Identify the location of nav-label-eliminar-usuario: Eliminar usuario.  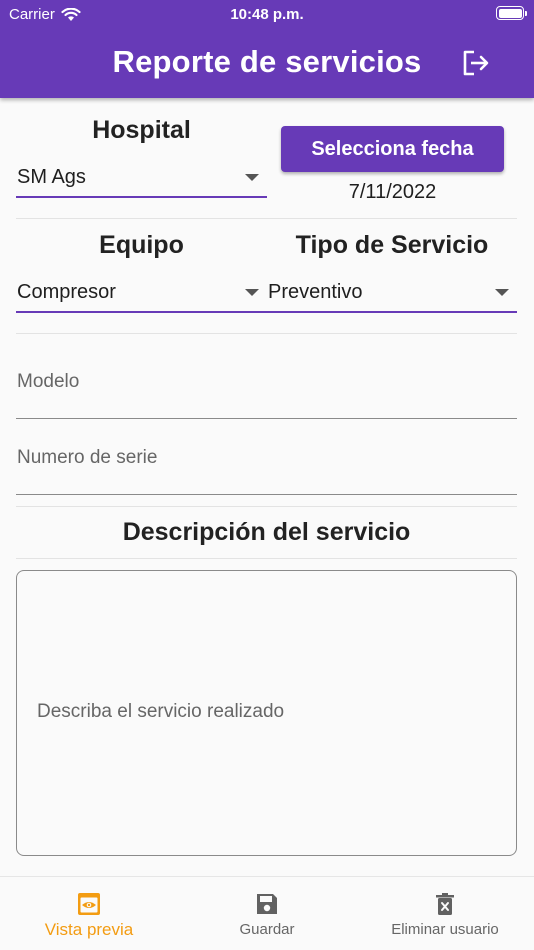
(445, 929).